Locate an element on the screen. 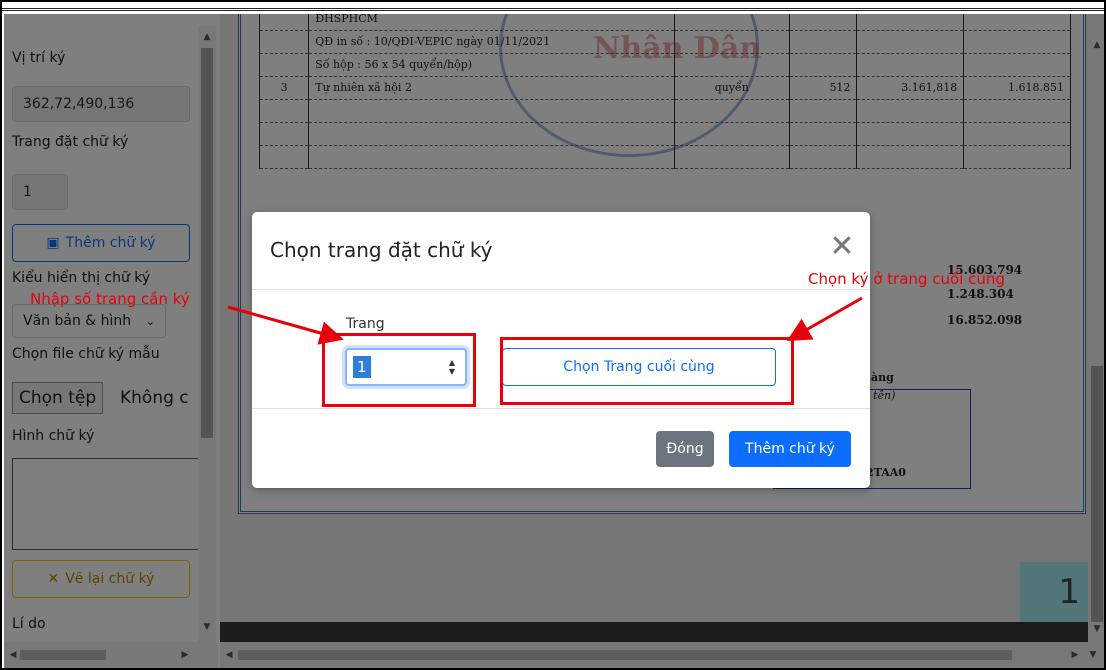 Image resolution: width=1106 pixels, height=670 pixels. dialog-header: Chọn trang đặt chữ ký ✕ is located at coordinates (561, 251).